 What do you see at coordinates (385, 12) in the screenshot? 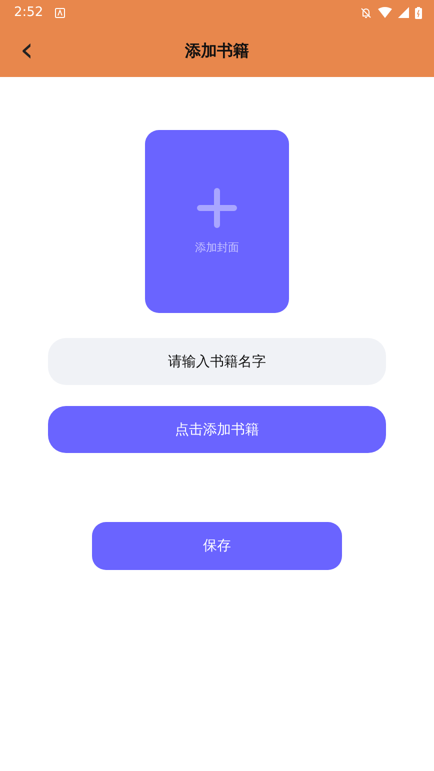
I see `wifi-icon` at bounding box center [385, 12].